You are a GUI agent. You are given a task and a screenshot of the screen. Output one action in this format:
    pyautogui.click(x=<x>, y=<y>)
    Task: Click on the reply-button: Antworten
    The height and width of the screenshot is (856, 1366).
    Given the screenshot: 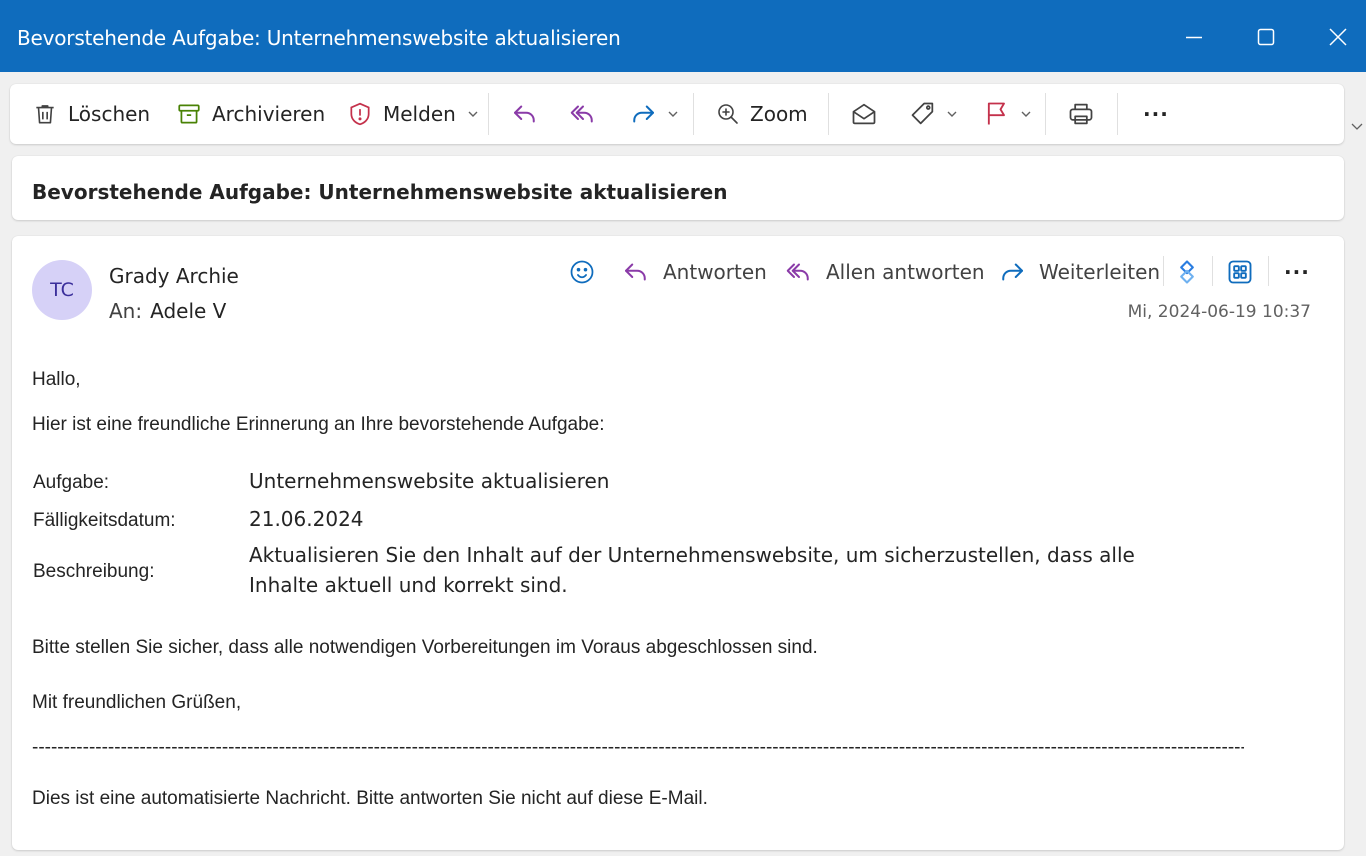 What is the action you would take?
    pyautogui.click(x=694, y=272)
    